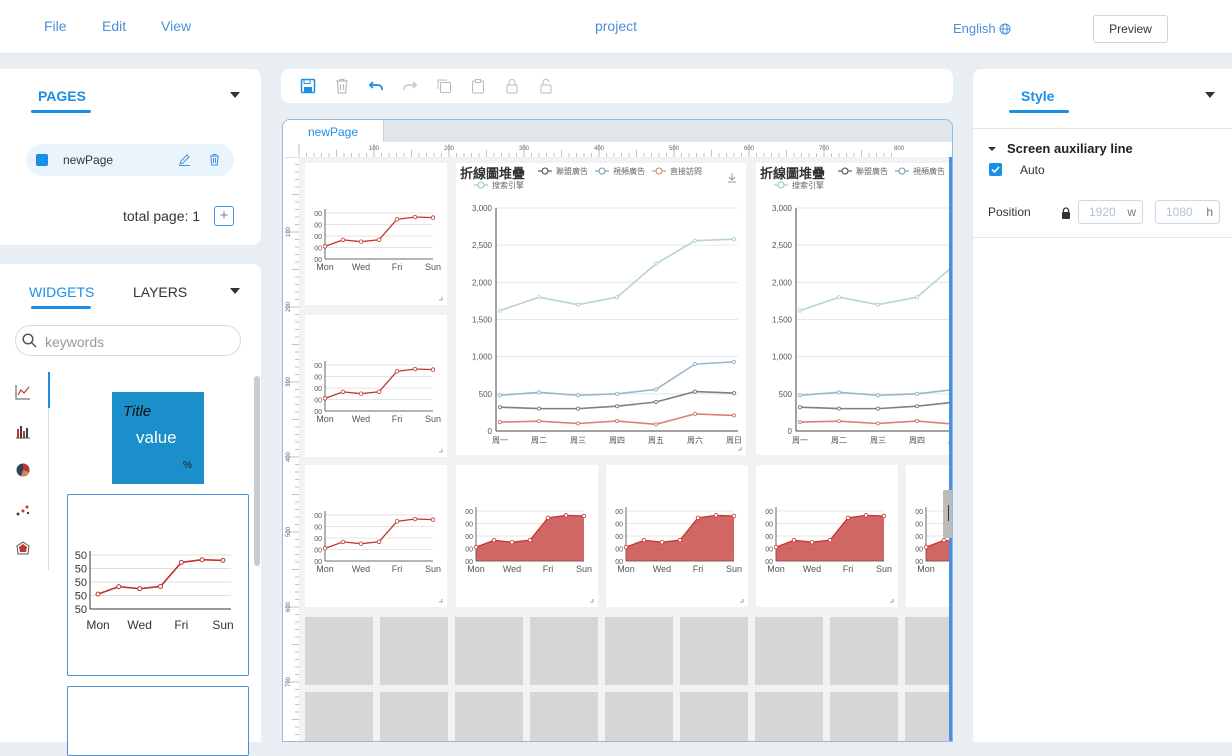 Image resolution: width=1232 pixels, height=756 pixels. What do you see at coordinates (948, 514) in the screenshot?
I see `panel-collapse-handle` at bounding box center [948, 514].